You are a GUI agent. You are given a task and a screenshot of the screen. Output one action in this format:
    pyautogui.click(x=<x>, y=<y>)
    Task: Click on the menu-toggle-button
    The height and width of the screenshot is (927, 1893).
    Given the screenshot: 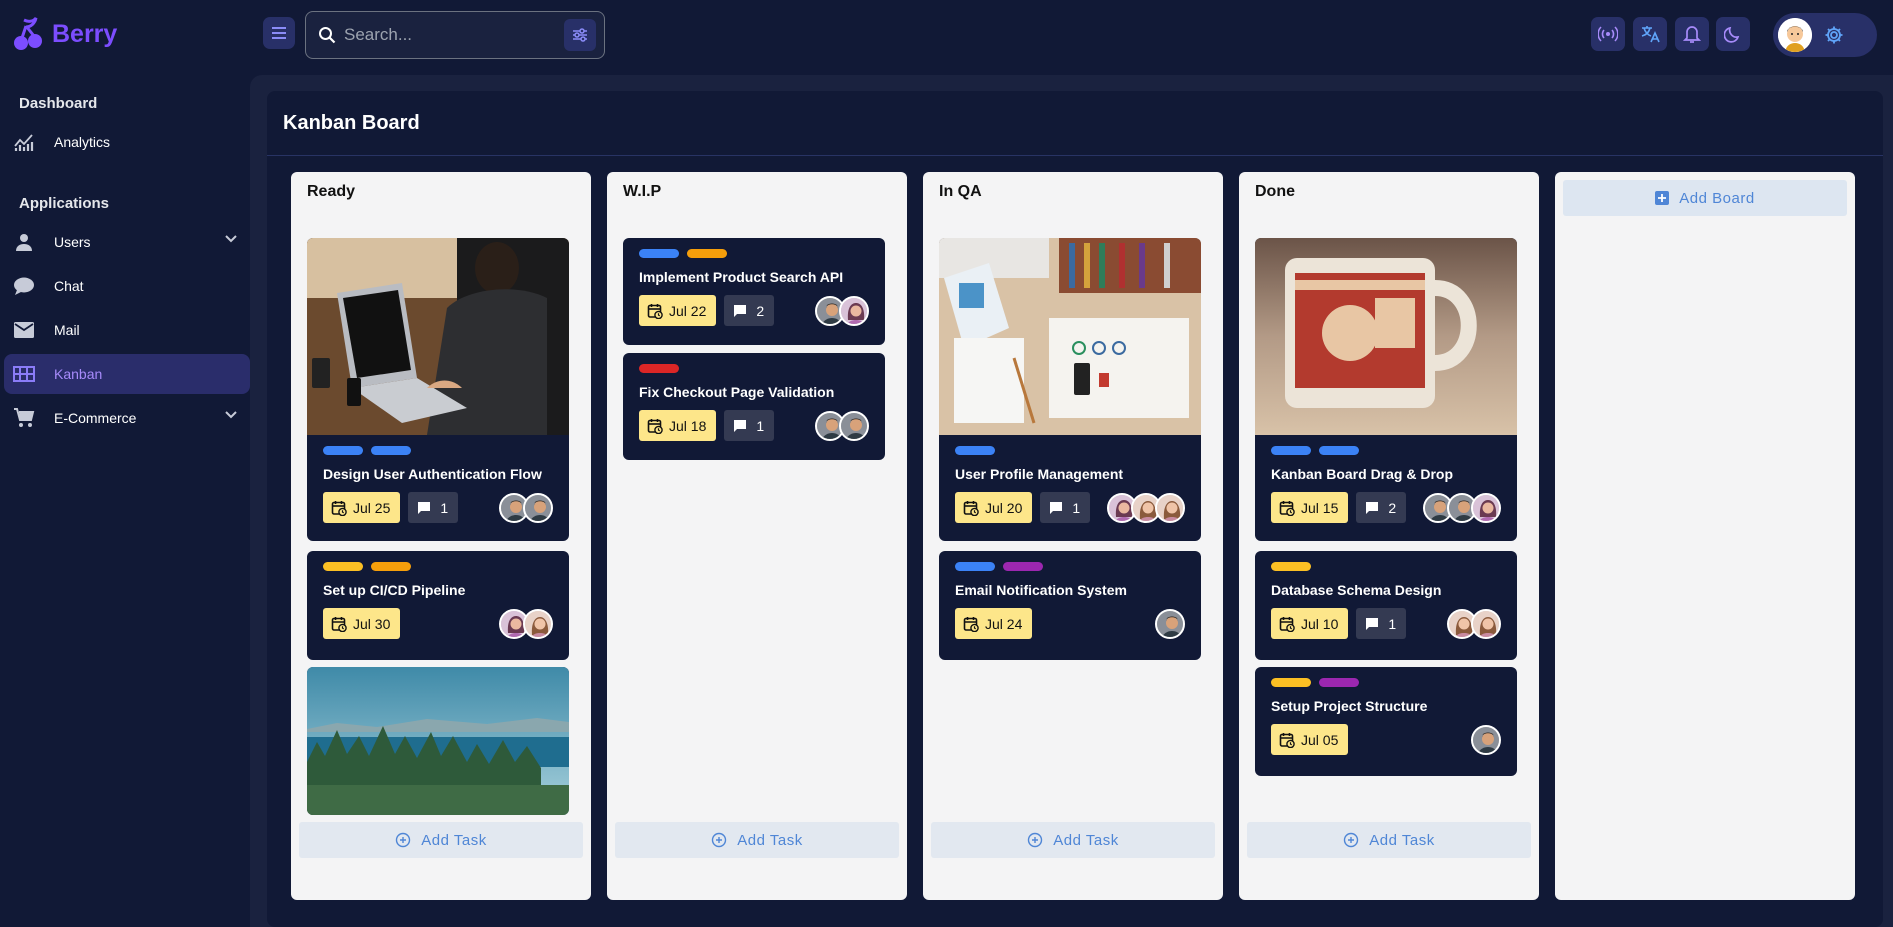 What is the action you would take?
    pyautogui.click(x=279, y=33)
    